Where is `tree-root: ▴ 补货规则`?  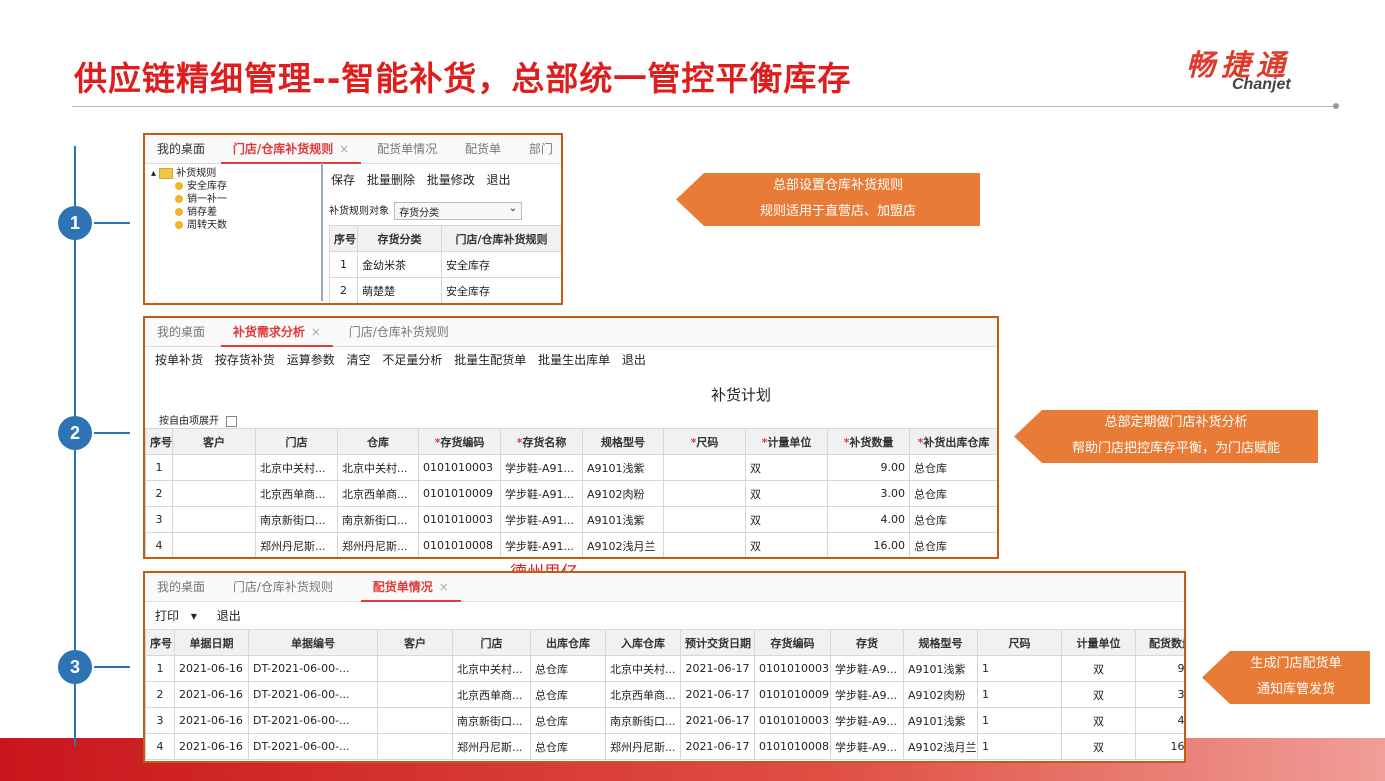
tree-root: ▴ 补货规则 is located at coordinates (233, 173).